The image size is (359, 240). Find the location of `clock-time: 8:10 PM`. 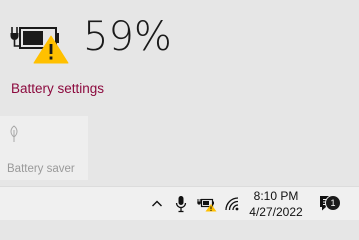

clock-time: 8:10 PM is located at coordinates (276, 196).